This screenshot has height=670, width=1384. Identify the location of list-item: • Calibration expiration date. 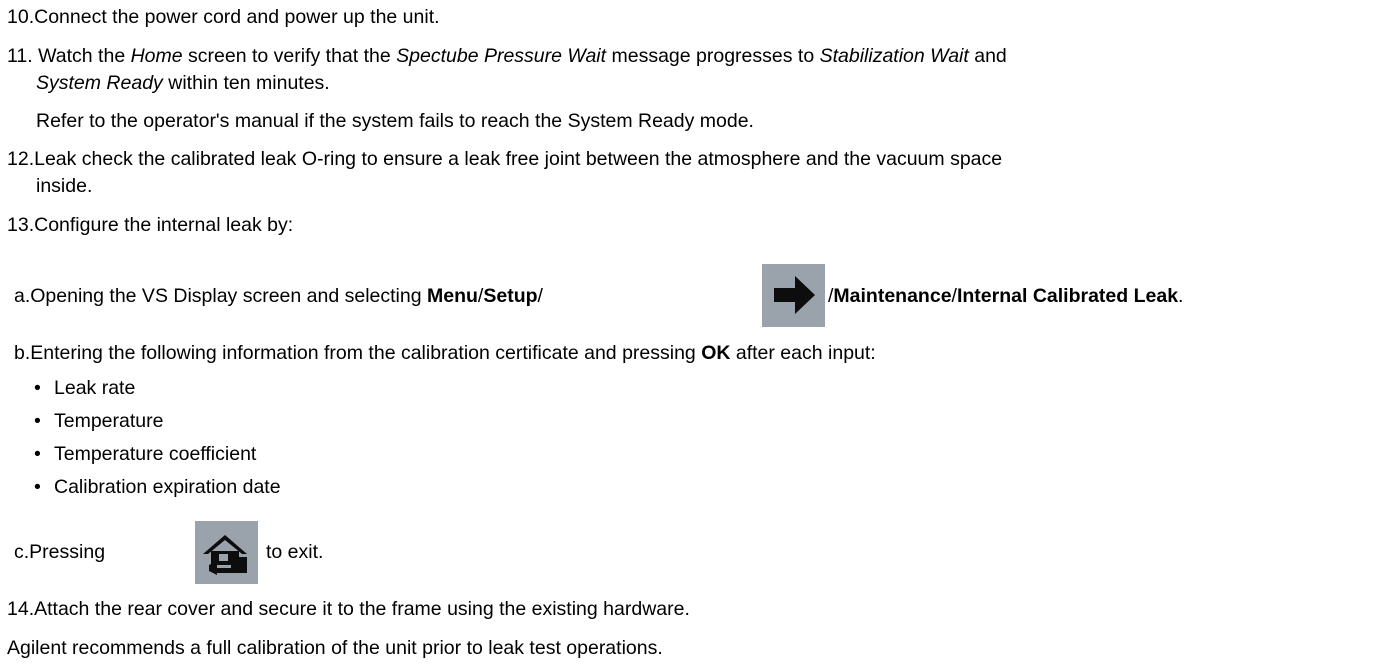
(157, 487).